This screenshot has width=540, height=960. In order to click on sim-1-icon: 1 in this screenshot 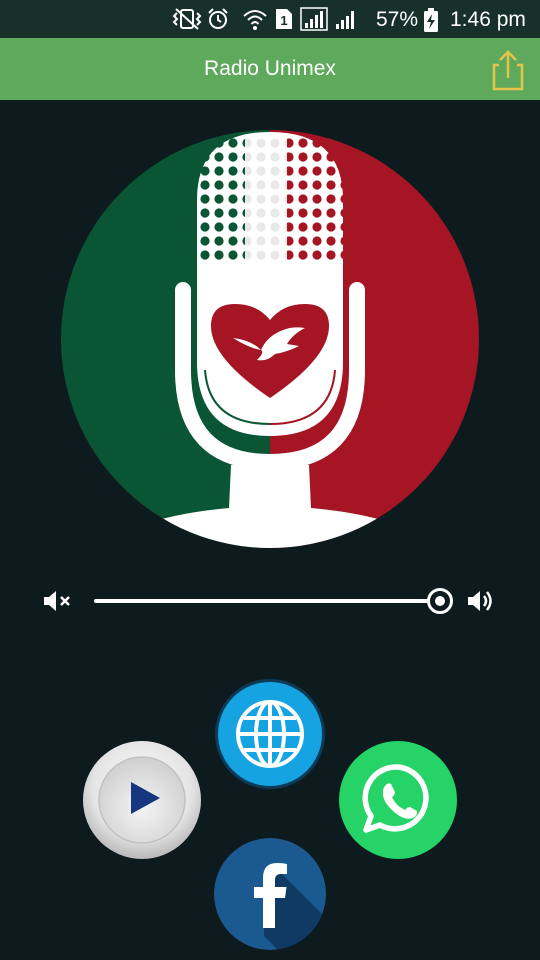, I will do `click(284, 19)`.